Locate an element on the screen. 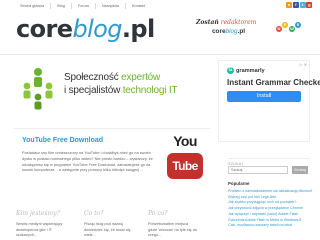 Image resolution: width=320 pixels, height=240 pixels. social-links: ● f t g is located at coordinates (299, 5).